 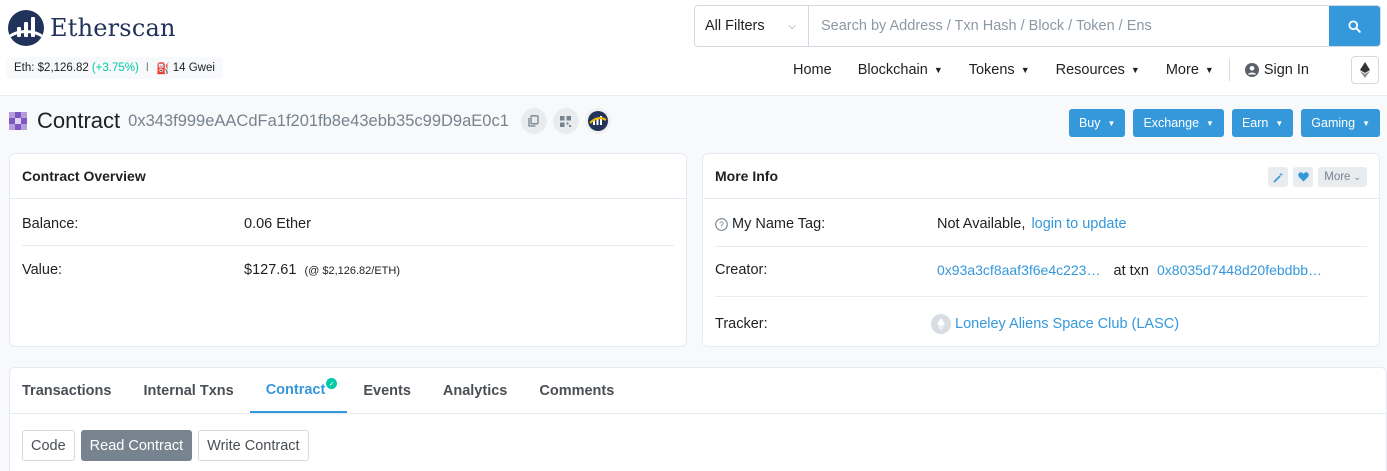 I want to click on favorite-button, so click(x=1303, y=177).